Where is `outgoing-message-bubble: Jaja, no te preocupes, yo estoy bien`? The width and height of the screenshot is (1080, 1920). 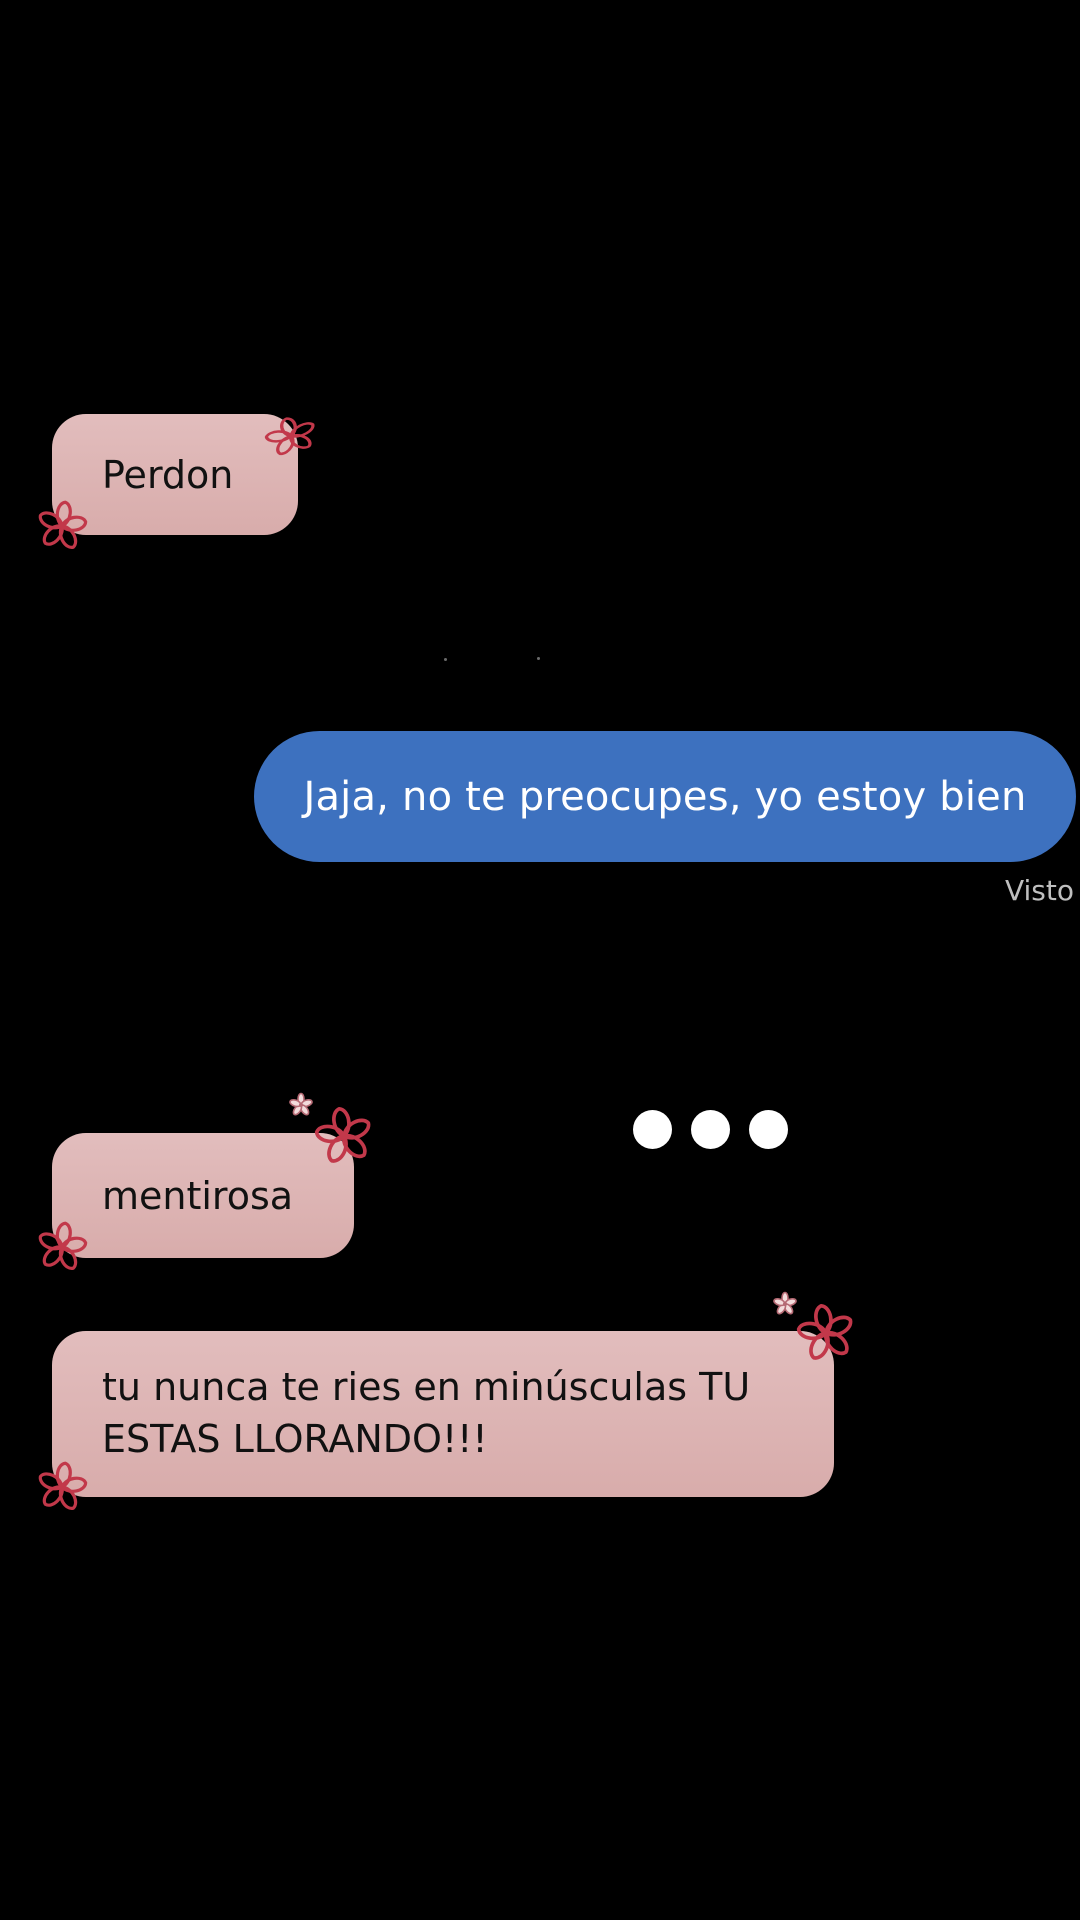 outgoing-message-bubble: Jaja, no te preocupes, yo estoy bien is located at coordinates (665, 796).